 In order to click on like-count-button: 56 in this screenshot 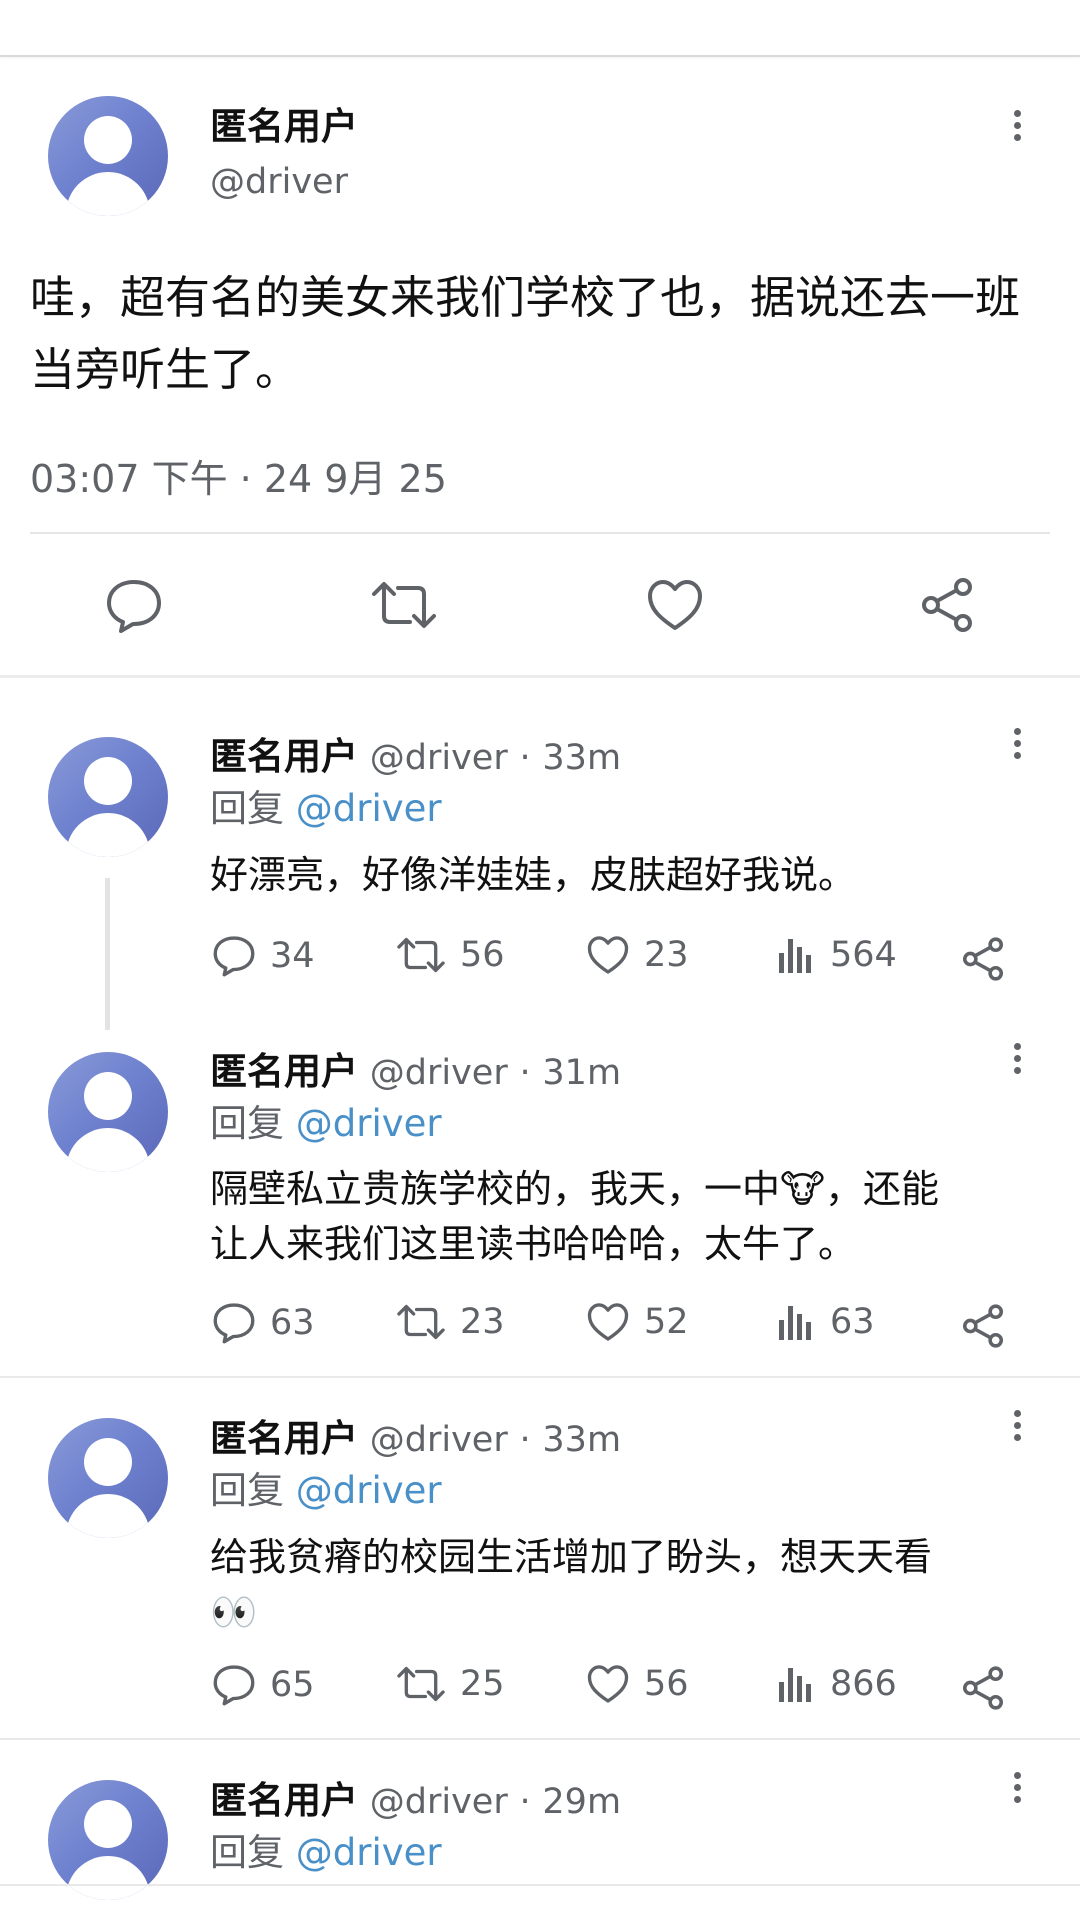, I will do `click(637, 1684)`.